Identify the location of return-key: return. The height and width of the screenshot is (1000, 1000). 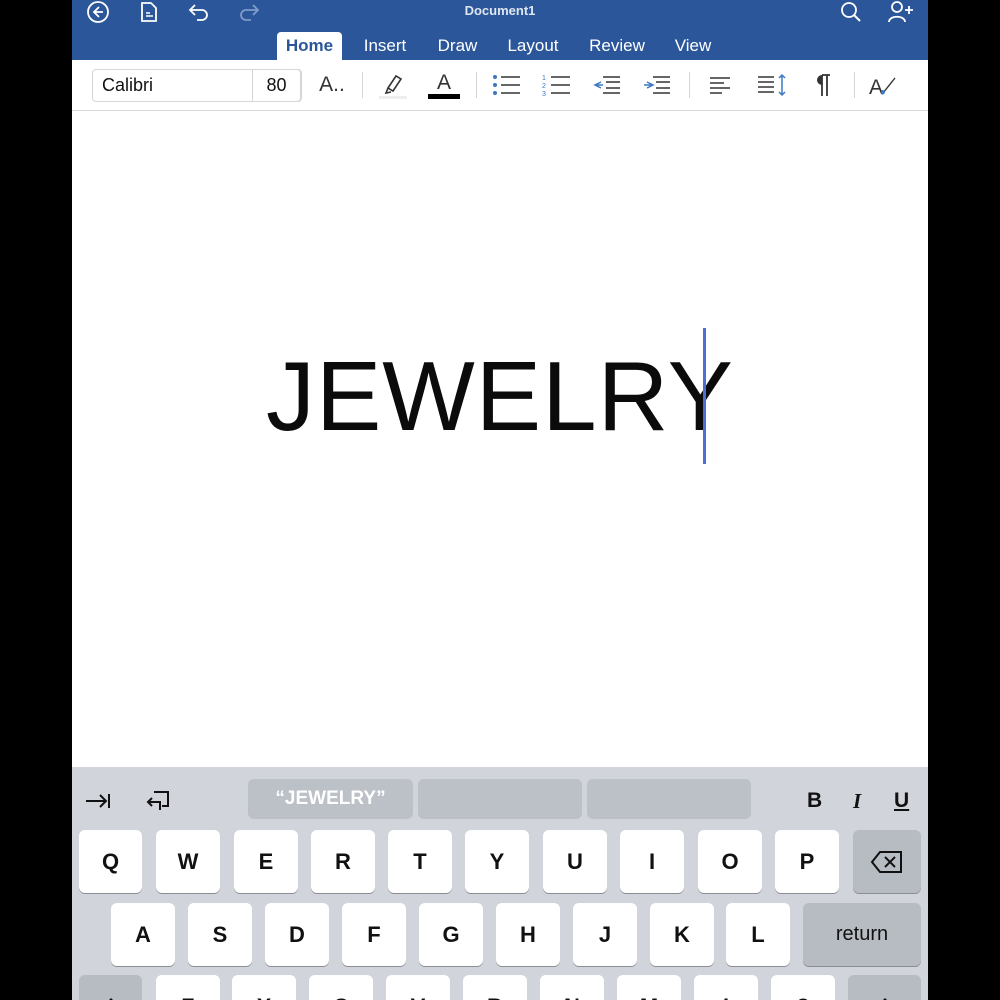
(862, 934).